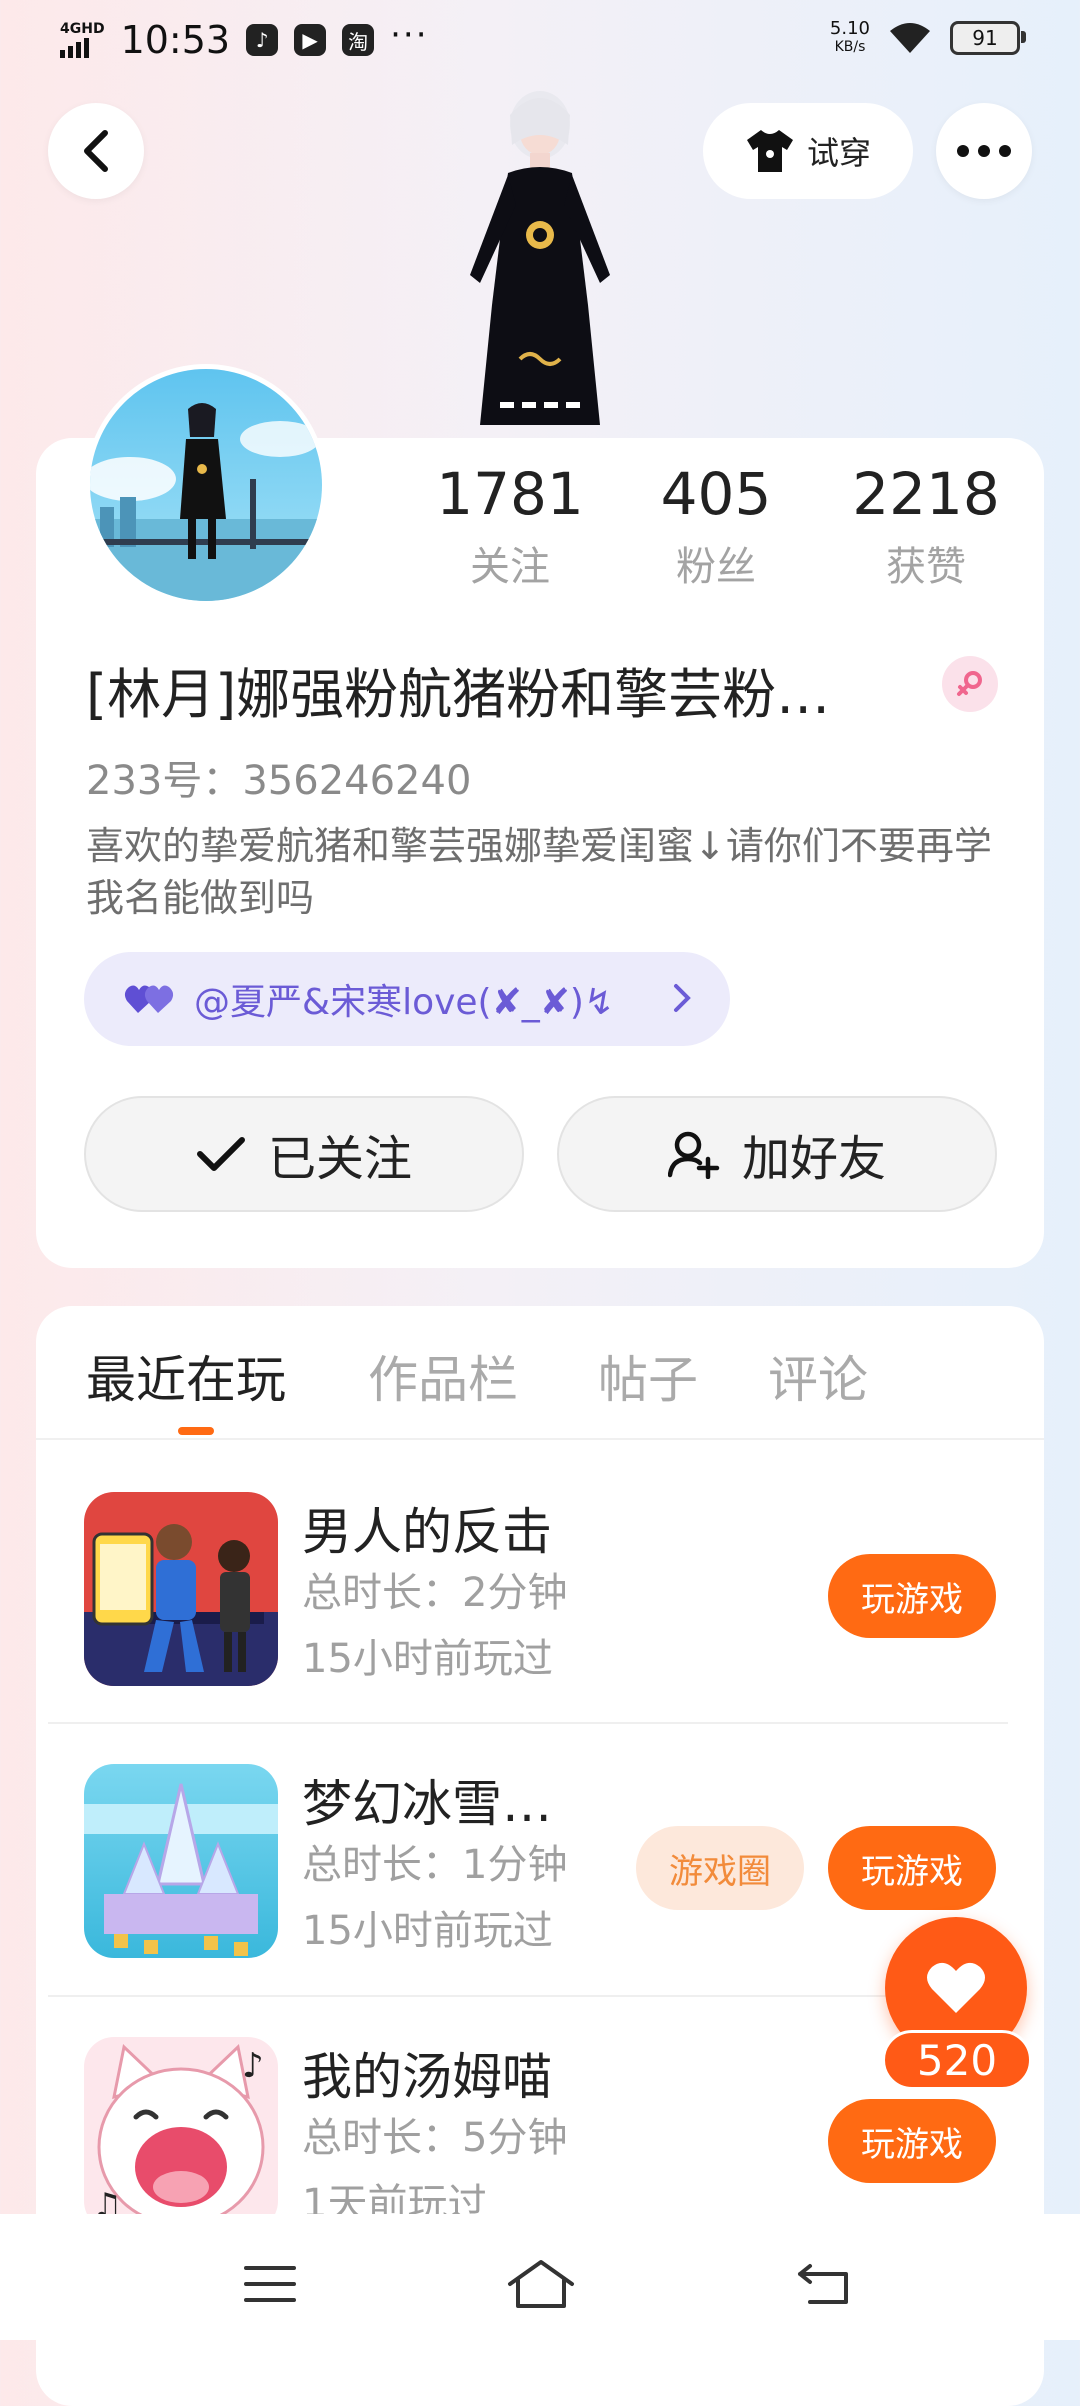 The height and width of the screenshot is (2406, 1080). Describe the element at coordinates (838, 153) in the screenshot. I see `try-on-label: 试穿` at that location.